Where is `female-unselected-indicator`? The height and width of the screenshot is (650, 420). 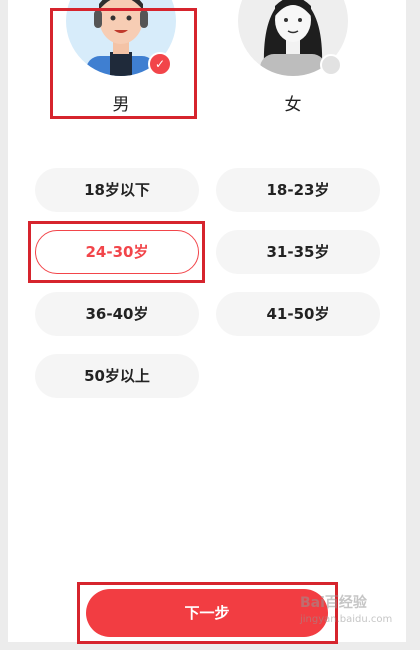 female-unselected-indicator is located at coordinates (331, 65).